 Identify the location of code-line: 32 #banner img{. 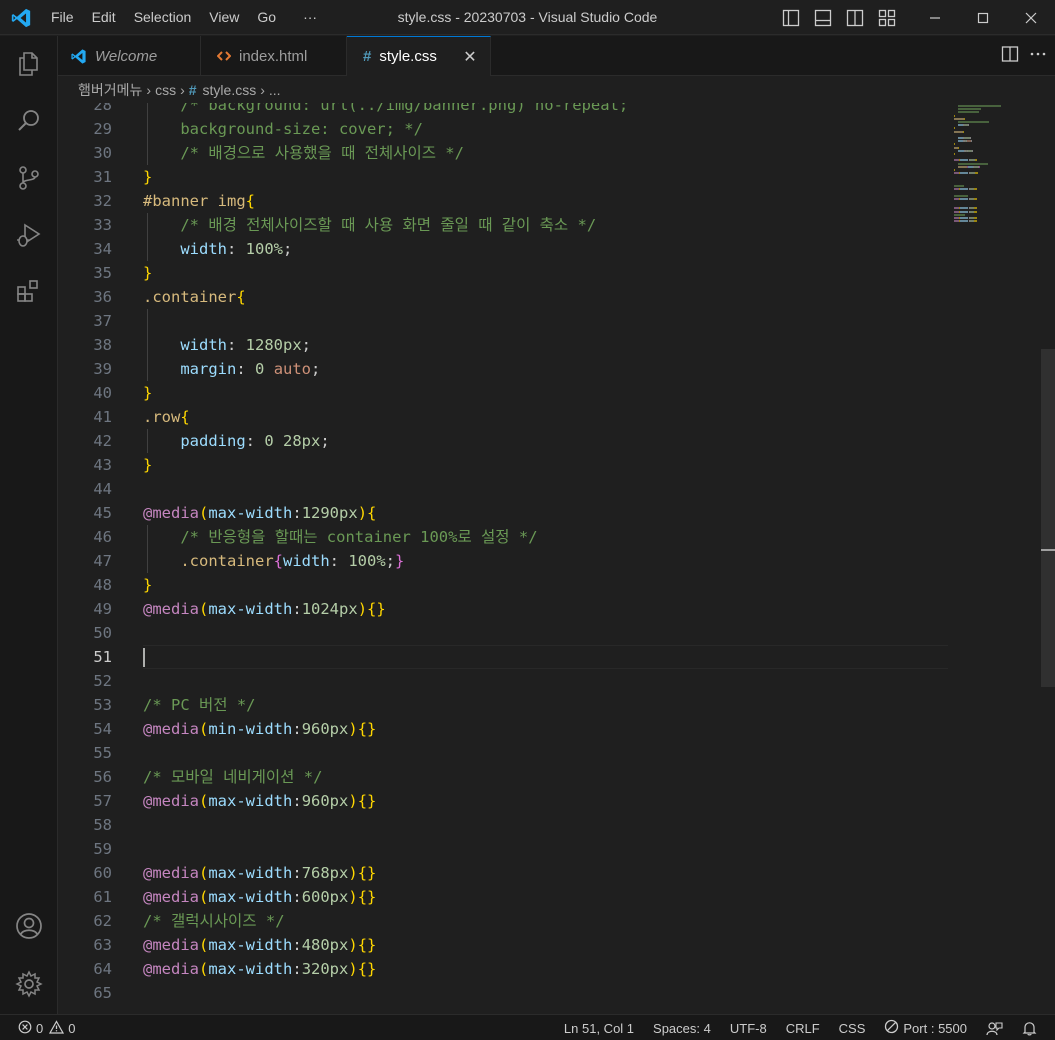
(503, 201).